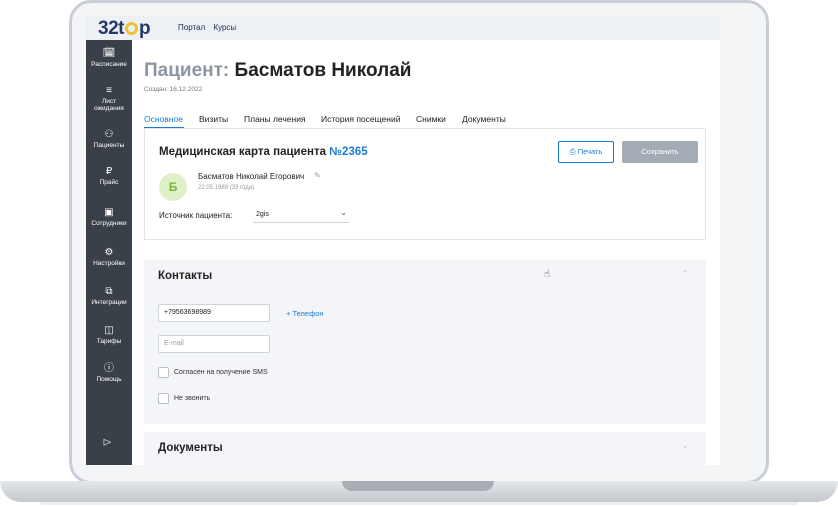  Describe the element at coordinates (109, 98) in the screenshot. I see `sidebar-item-waitlist: ≡ Лист ожидания` at that location.